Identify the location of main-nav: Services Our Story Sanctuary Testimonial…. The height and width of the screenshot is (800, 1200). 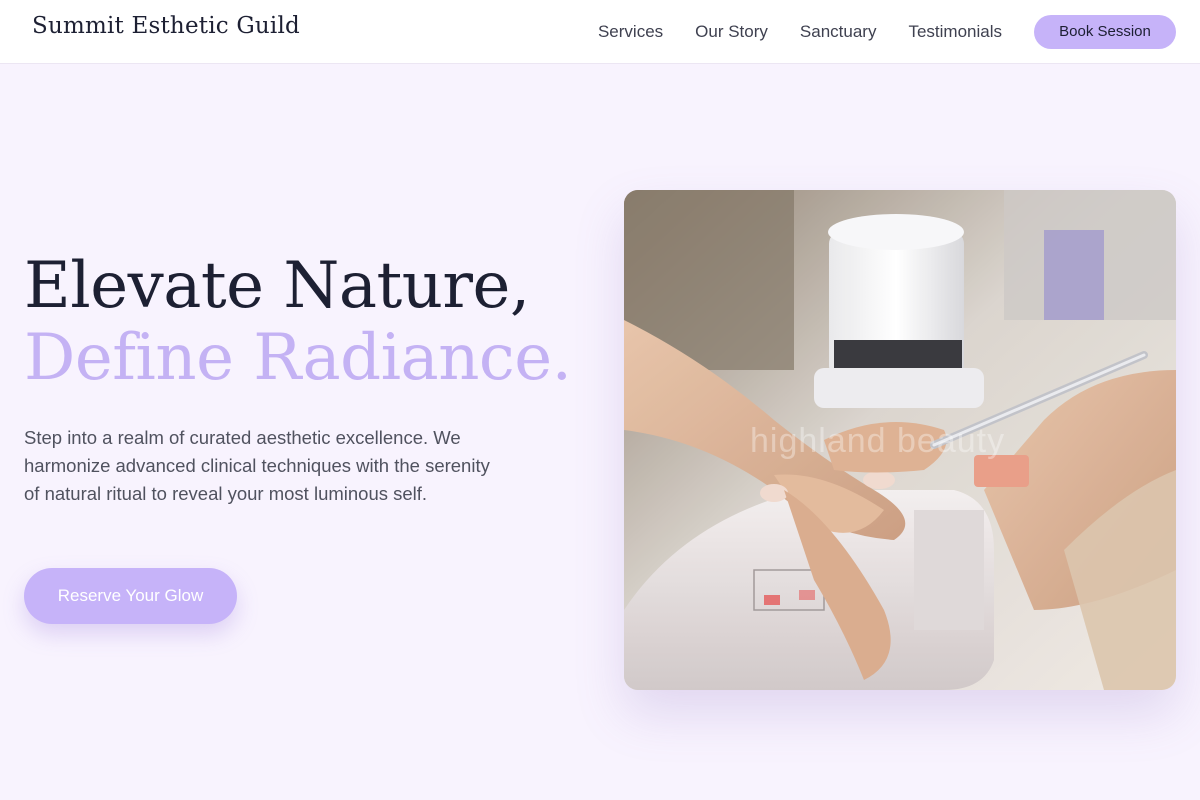
(887, 32).